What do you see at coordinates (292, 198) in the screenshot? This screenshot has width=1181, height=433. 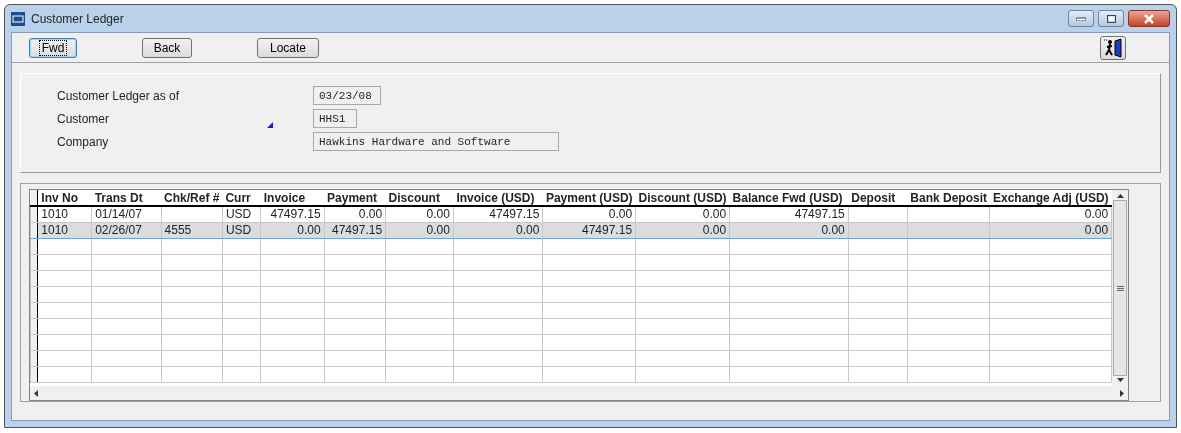 I see `column-header: Invoice` at bounding box center [292, 198].